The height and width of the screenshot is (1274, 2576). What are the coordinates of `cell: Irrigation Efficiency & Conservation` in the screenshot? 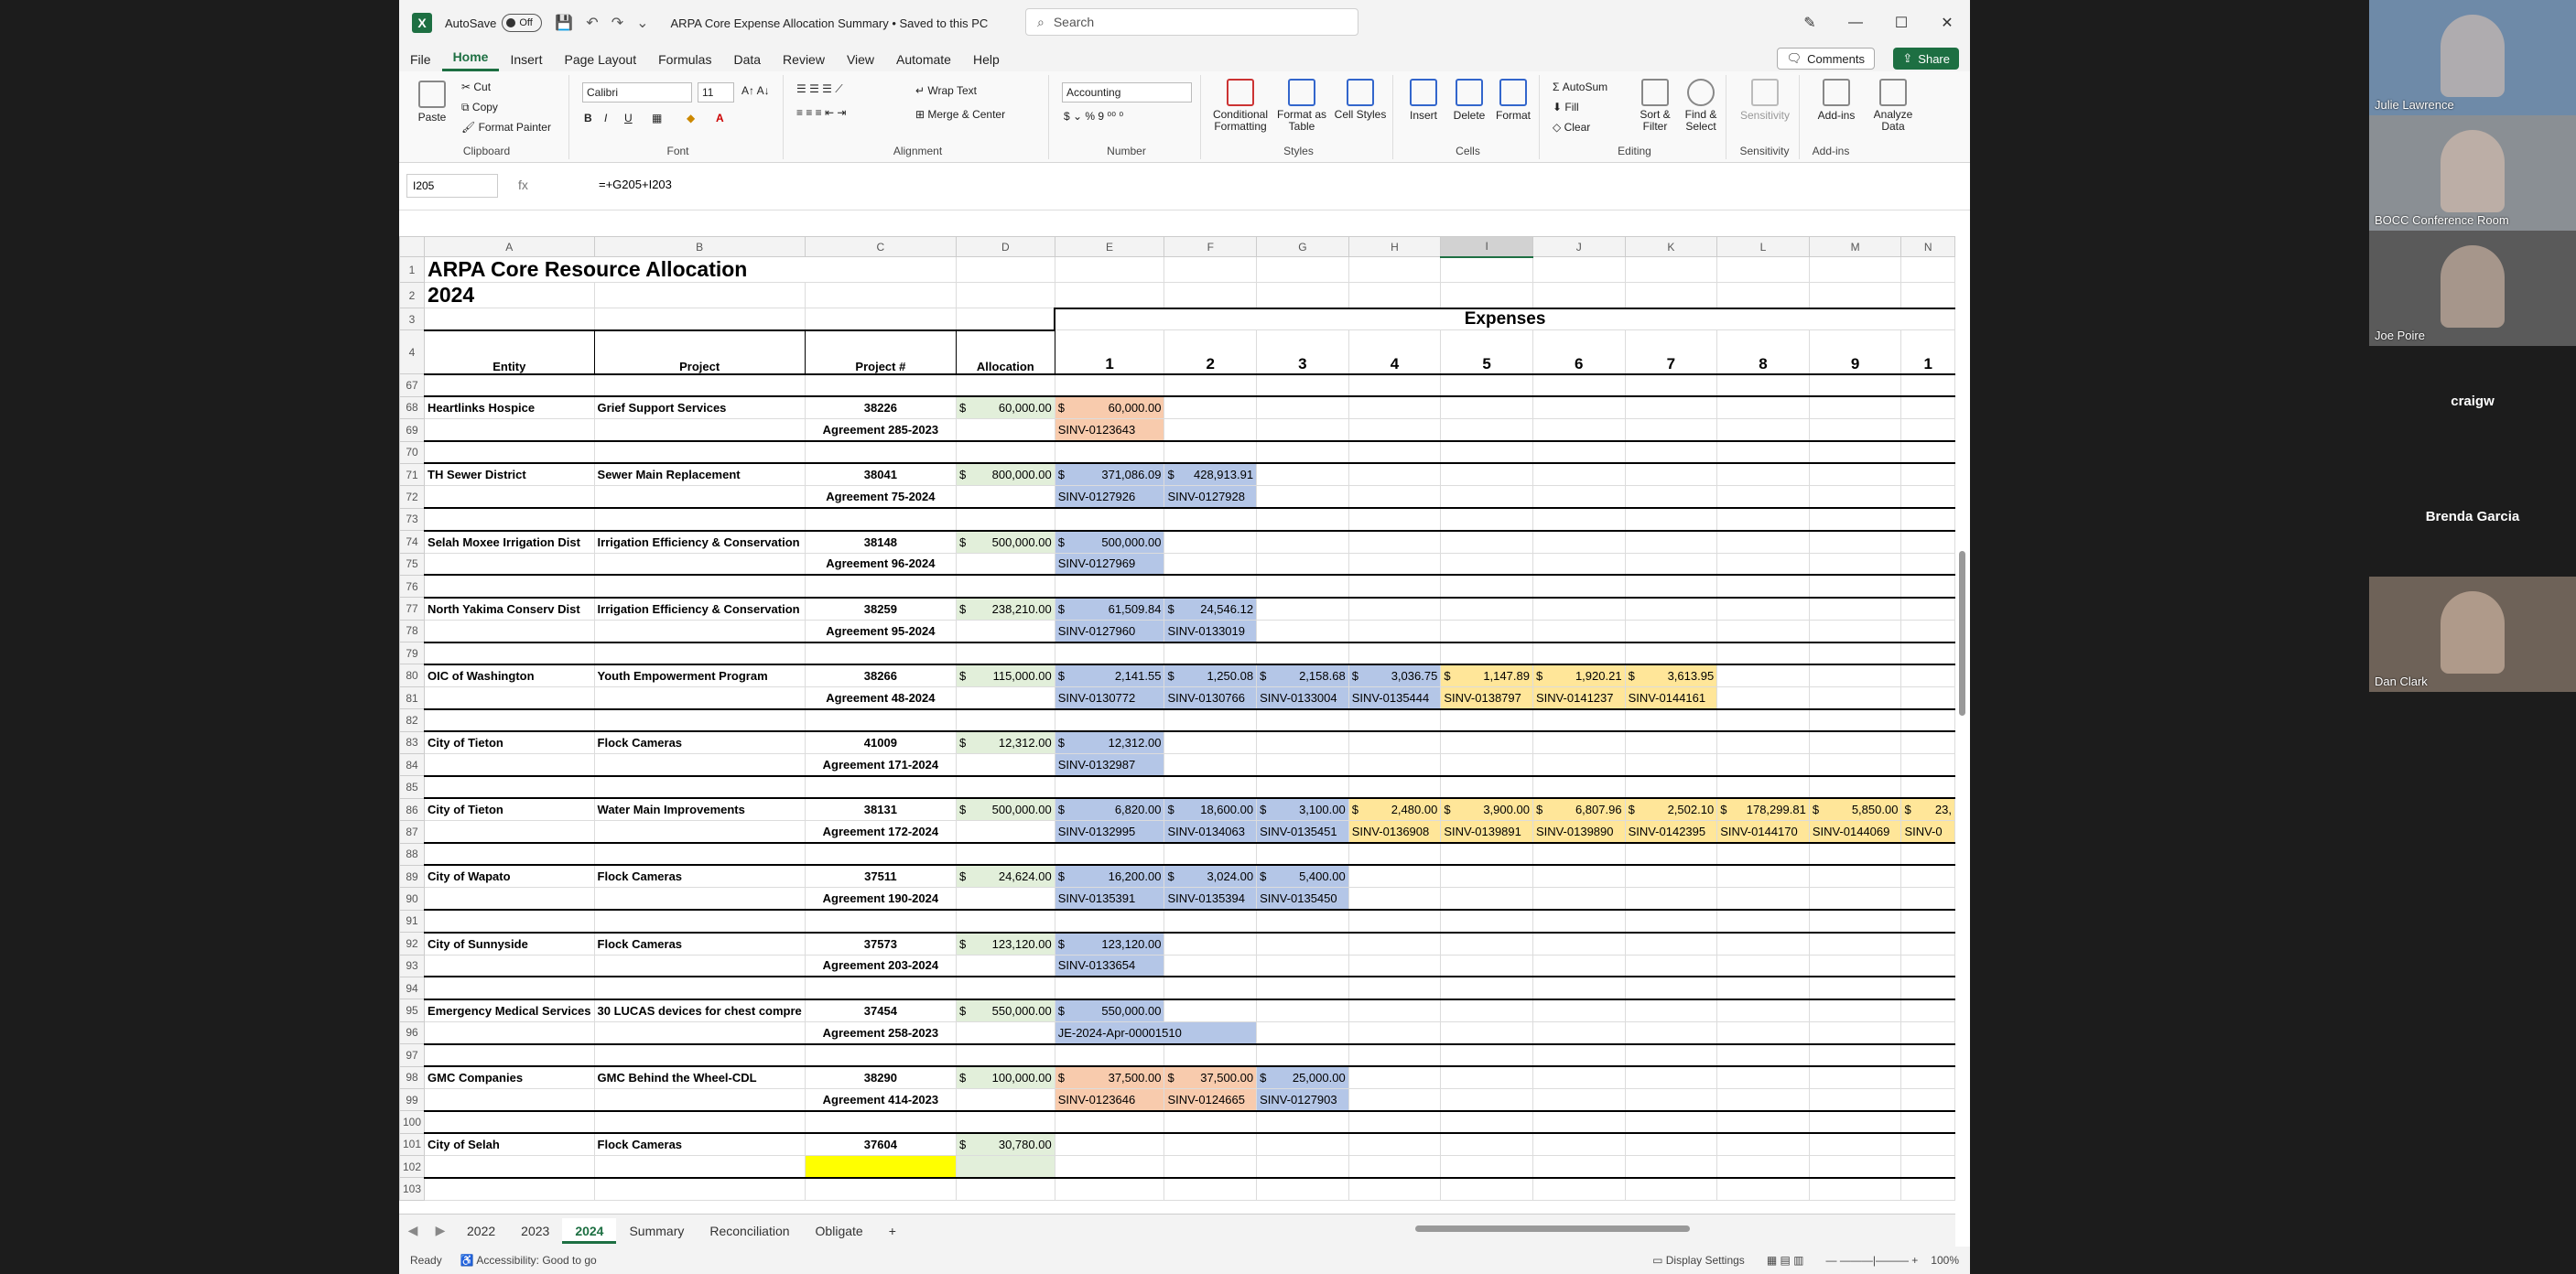 It's located at (700, 609).